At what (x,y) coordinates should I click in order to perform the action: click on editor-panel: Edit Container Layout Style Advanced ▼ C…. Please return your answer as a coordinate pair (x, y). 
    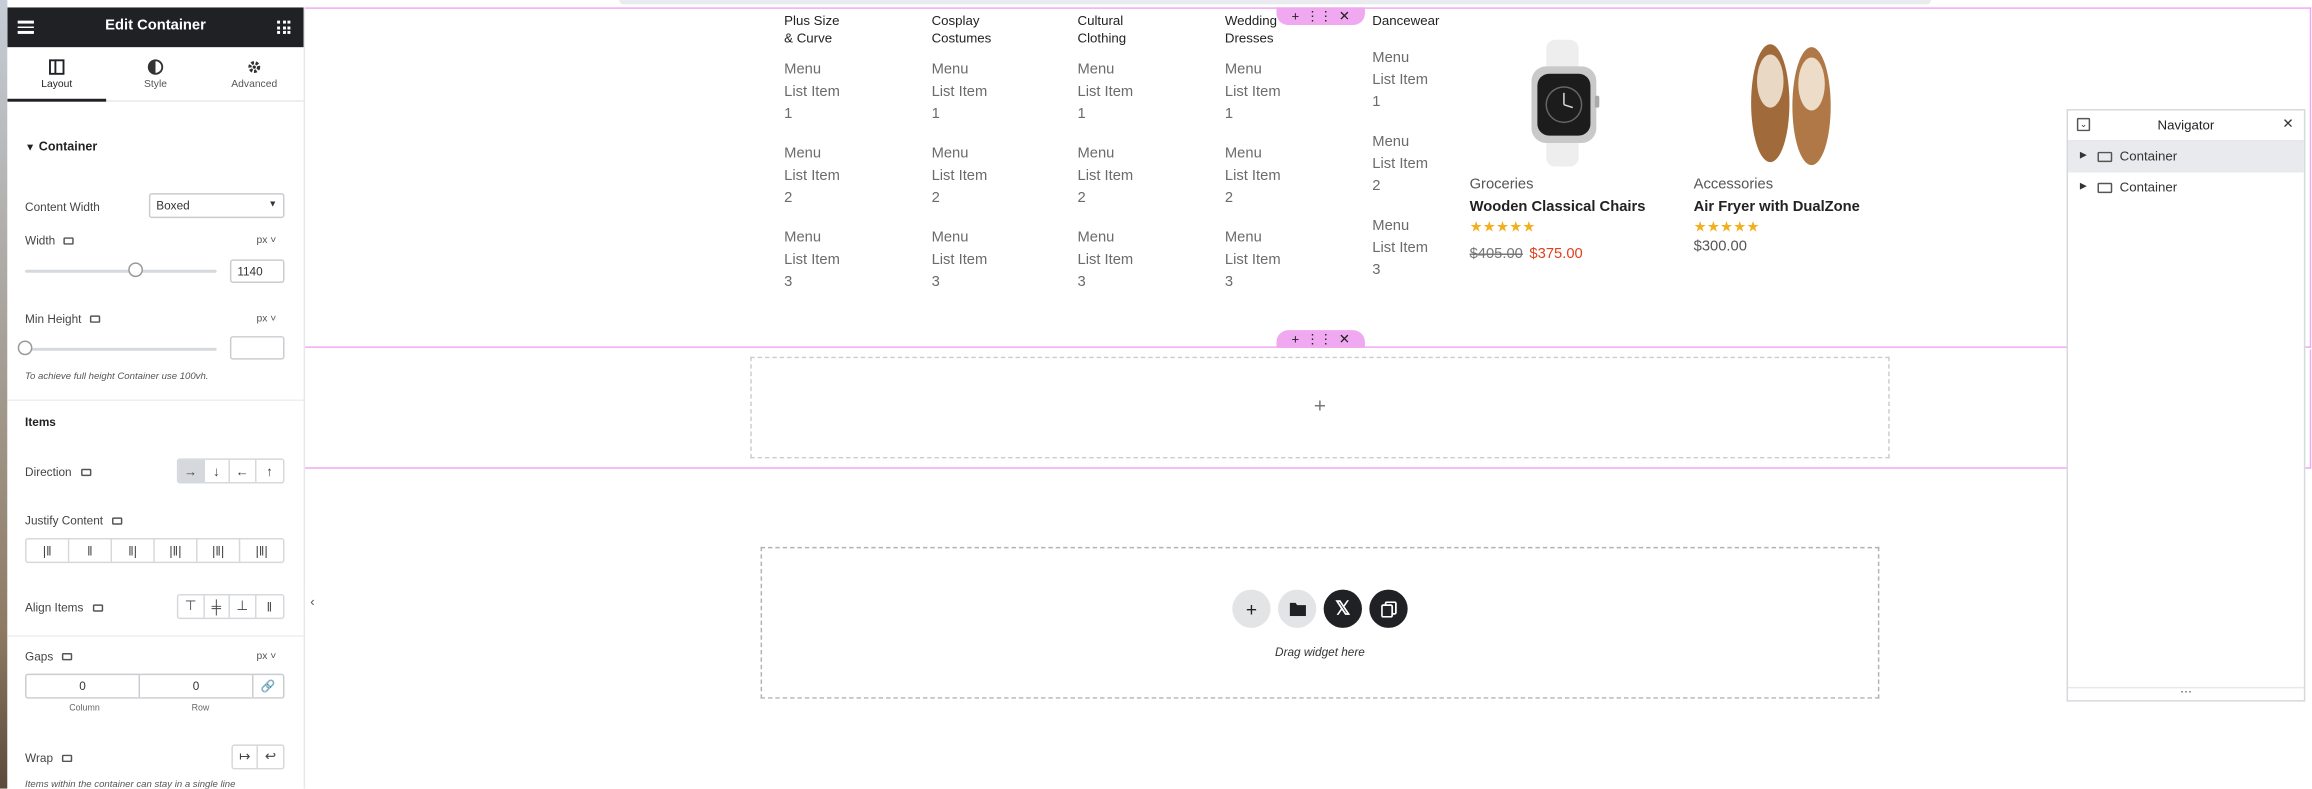
    Looking at the image, I should click on (156, 398).